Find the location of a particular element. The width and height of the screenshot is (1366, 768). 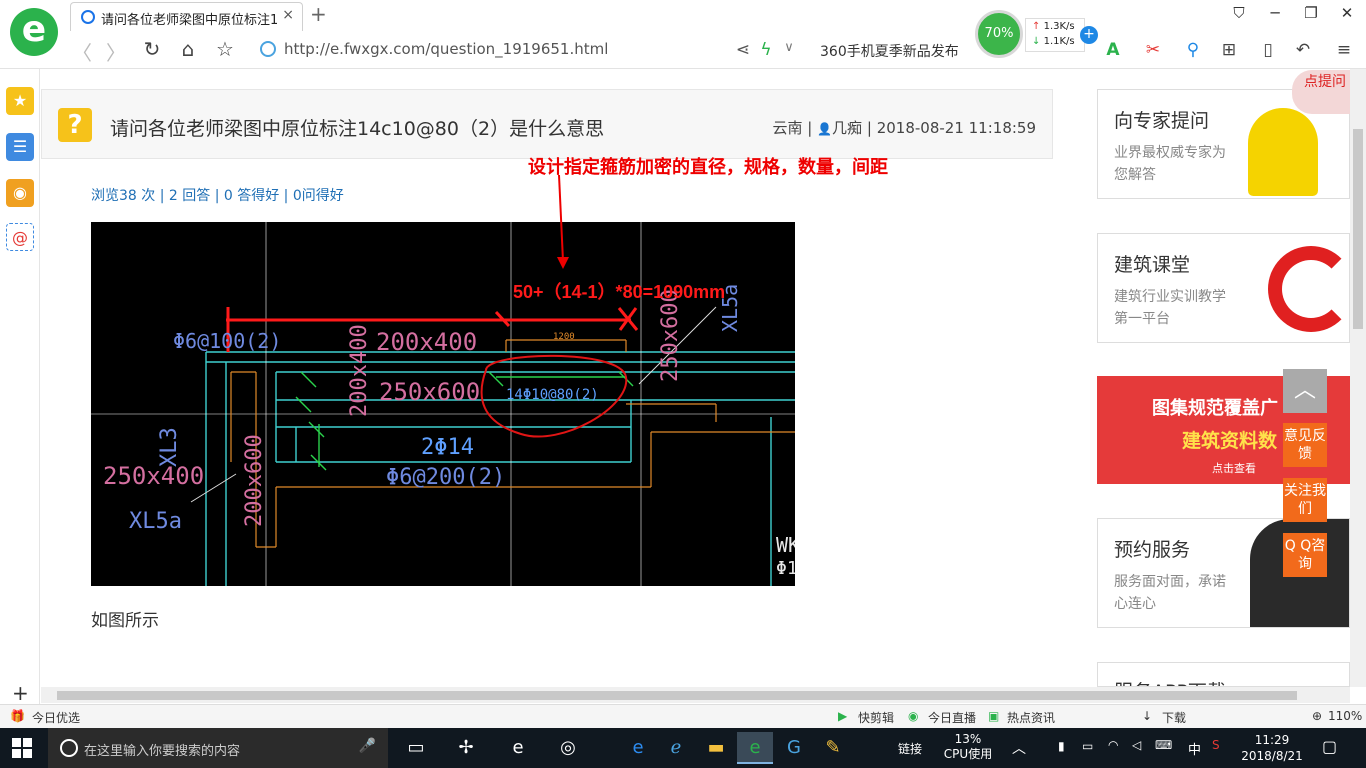

swirl-app-icon: ◎ is located at coordinates (568, 748).